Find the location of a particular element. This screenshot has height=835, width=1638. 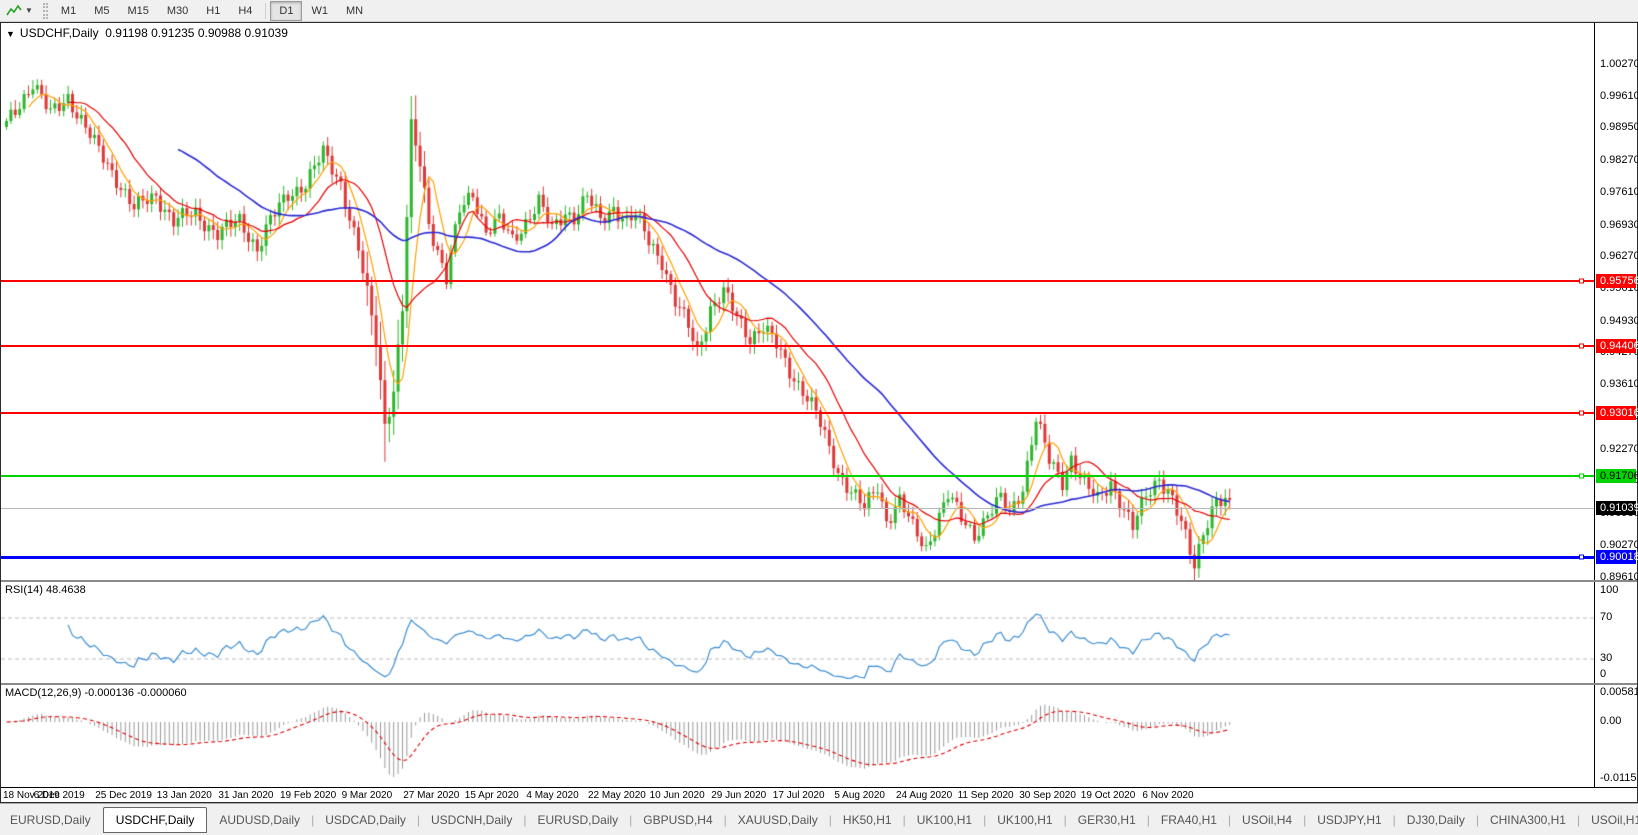

tab-USOil-H1: USOil,H1 is located at coordinates (1609, 820).